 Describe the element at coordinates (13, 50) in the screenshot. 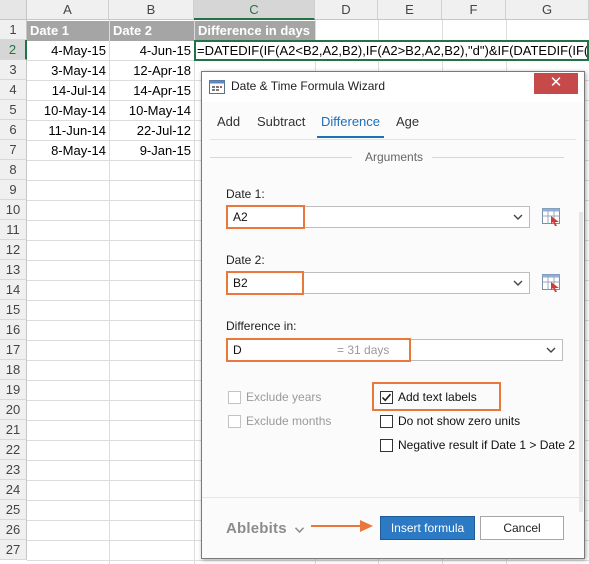

I see `row-header: 2` at that location.